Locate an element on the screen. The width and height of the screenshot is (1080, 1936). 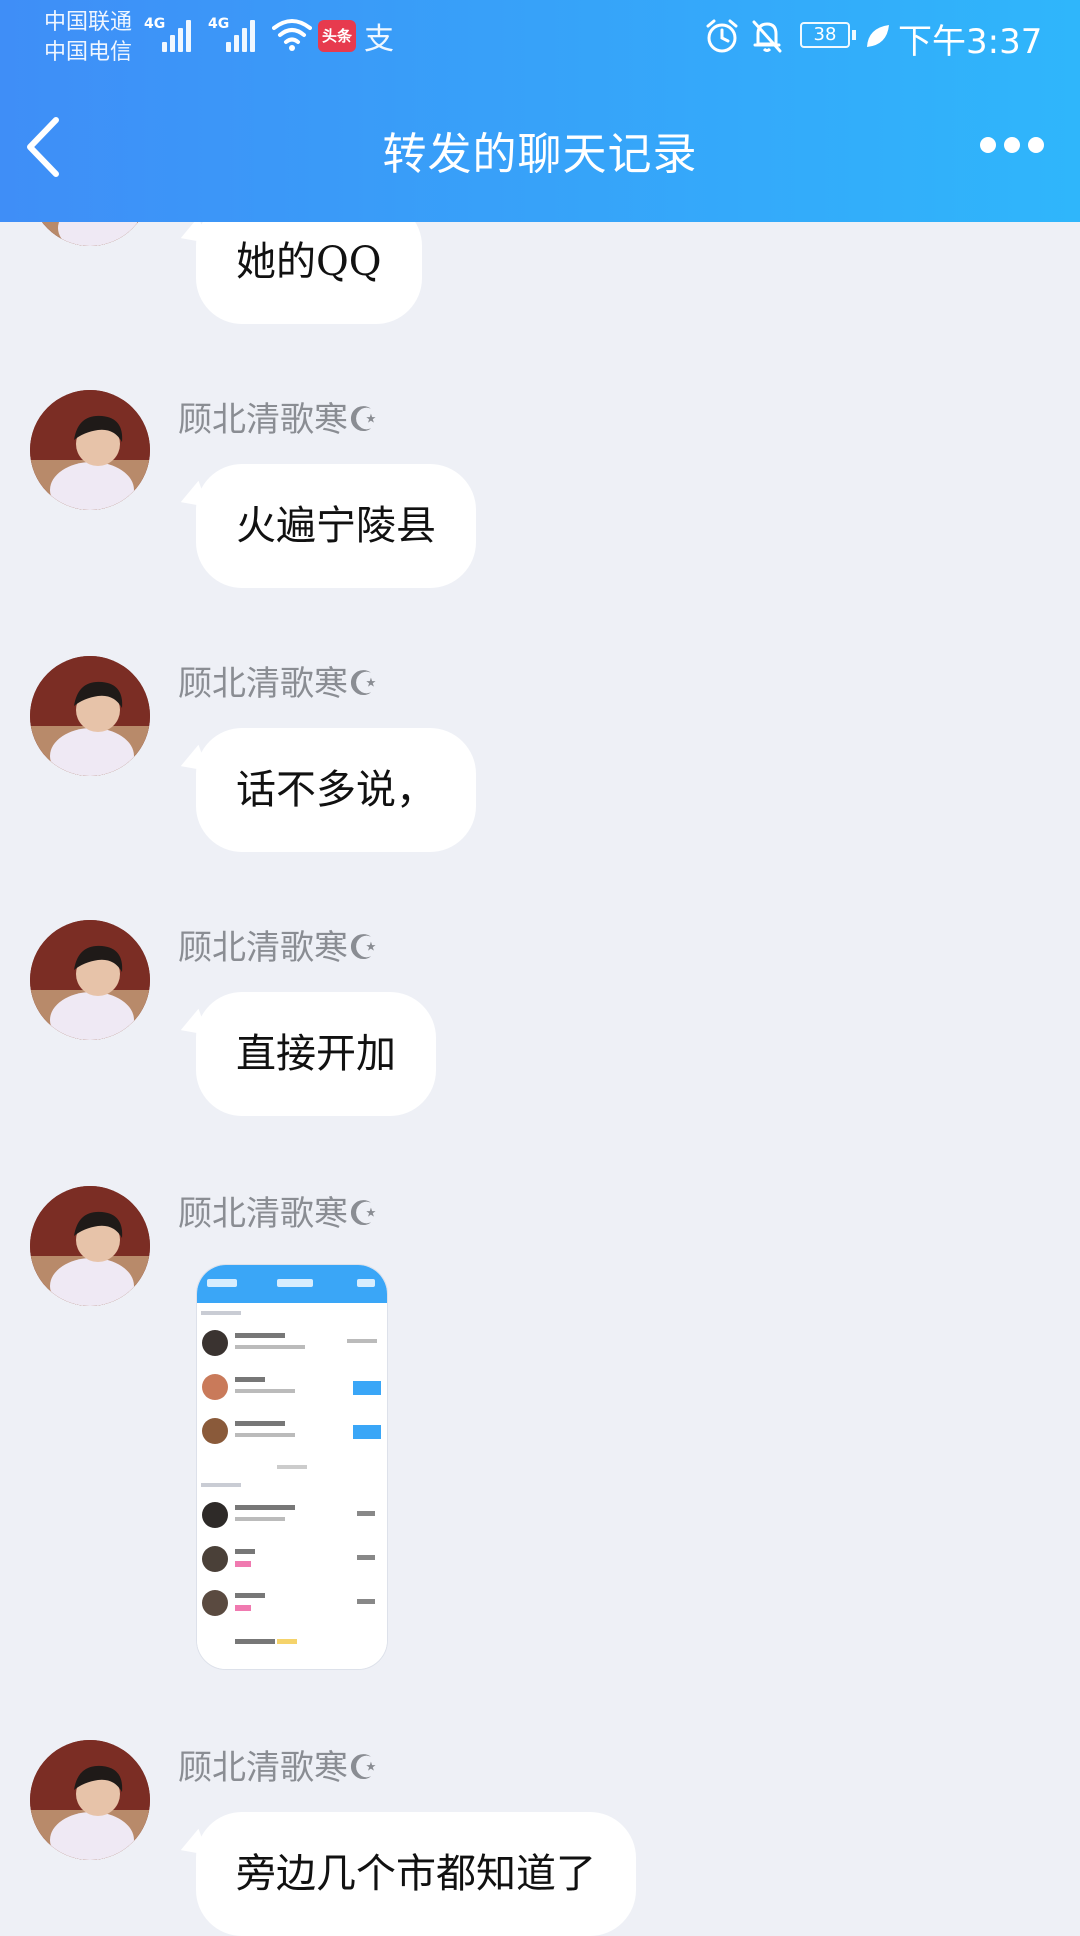
status-time: 下午3:37 is located at coordinates (970, 42).